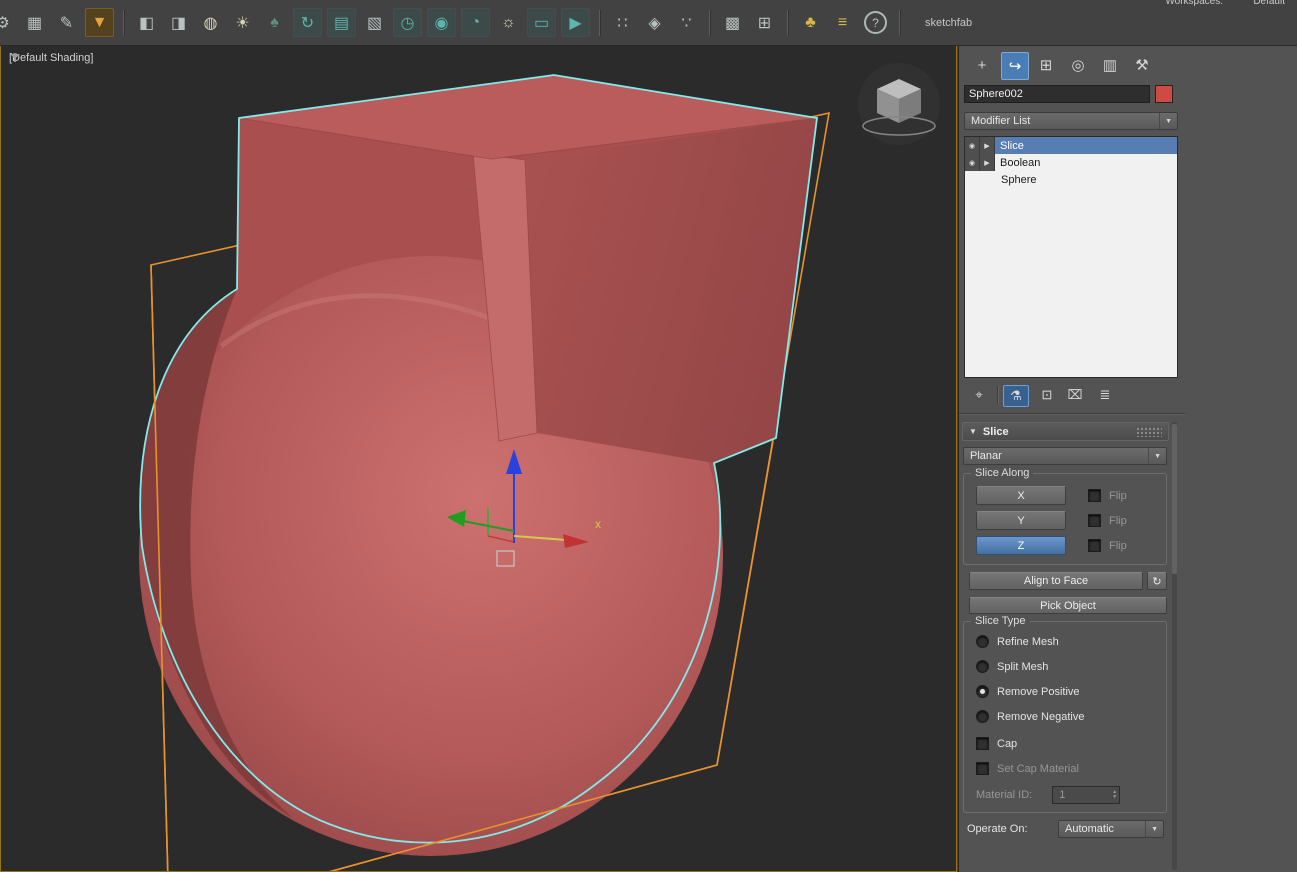  I want to click on scene-explorer-icon: ▦, so click(34, 22).